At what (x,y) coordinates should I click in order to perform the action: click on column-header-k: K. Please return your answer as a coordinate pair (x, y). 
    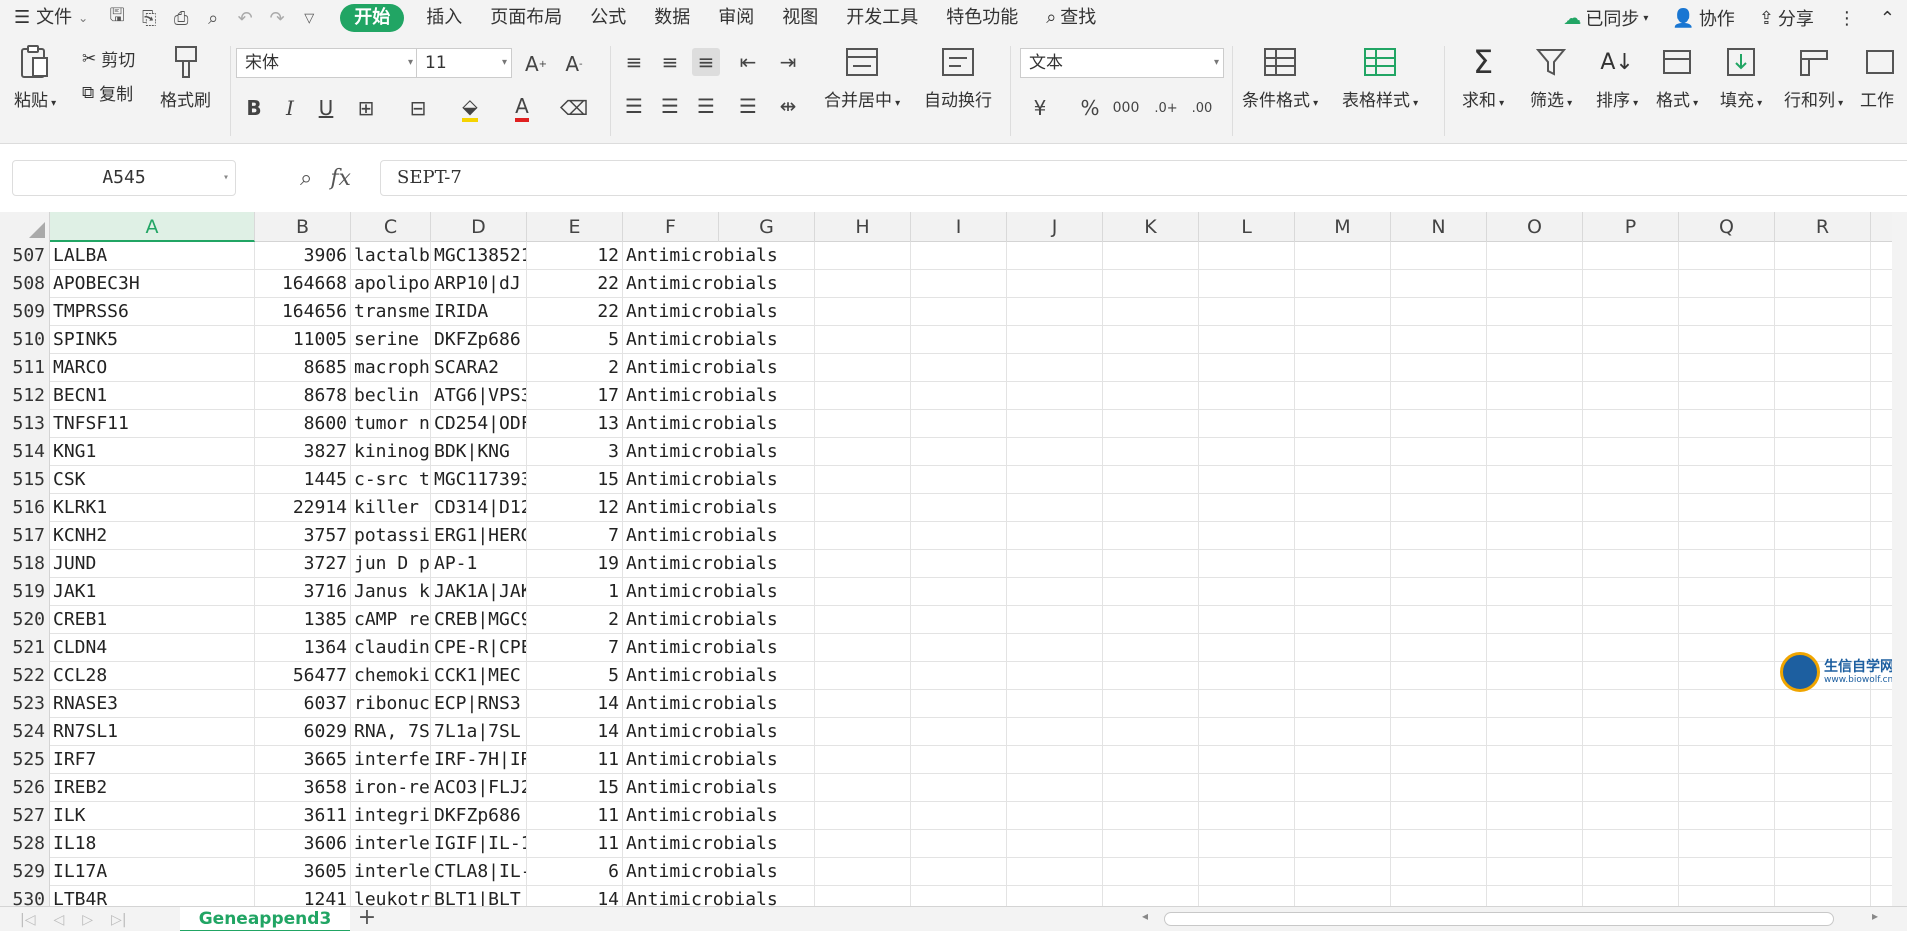
    Looking at the image, I should click on (1151, 227).